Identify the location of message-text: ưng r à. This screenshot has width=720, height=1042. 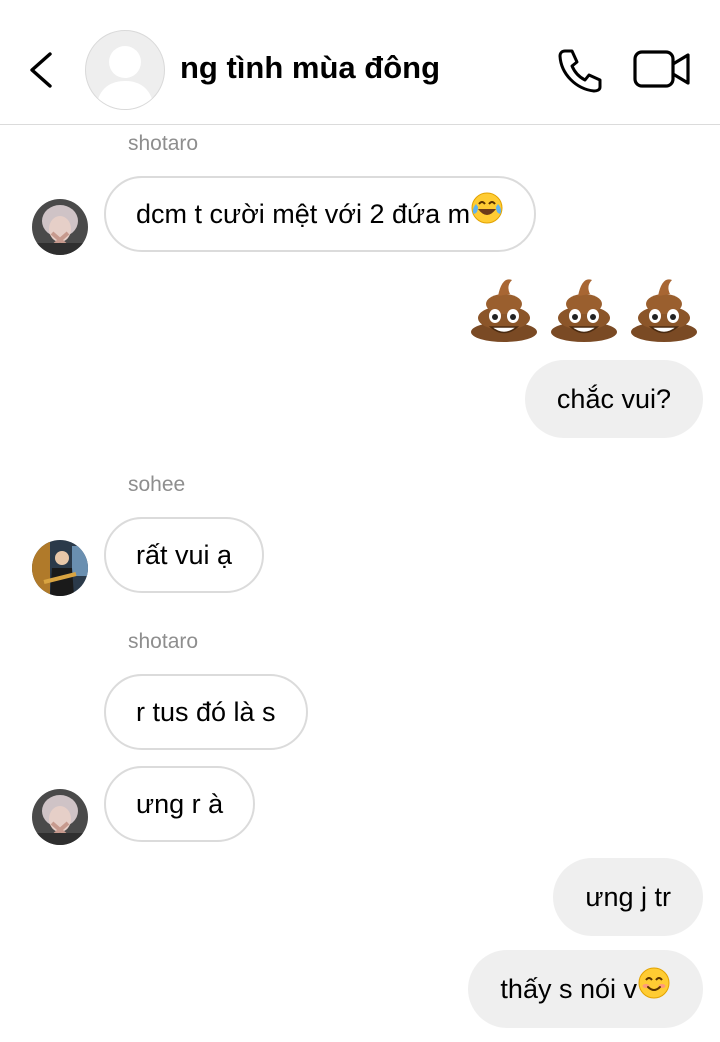
(180, 804).